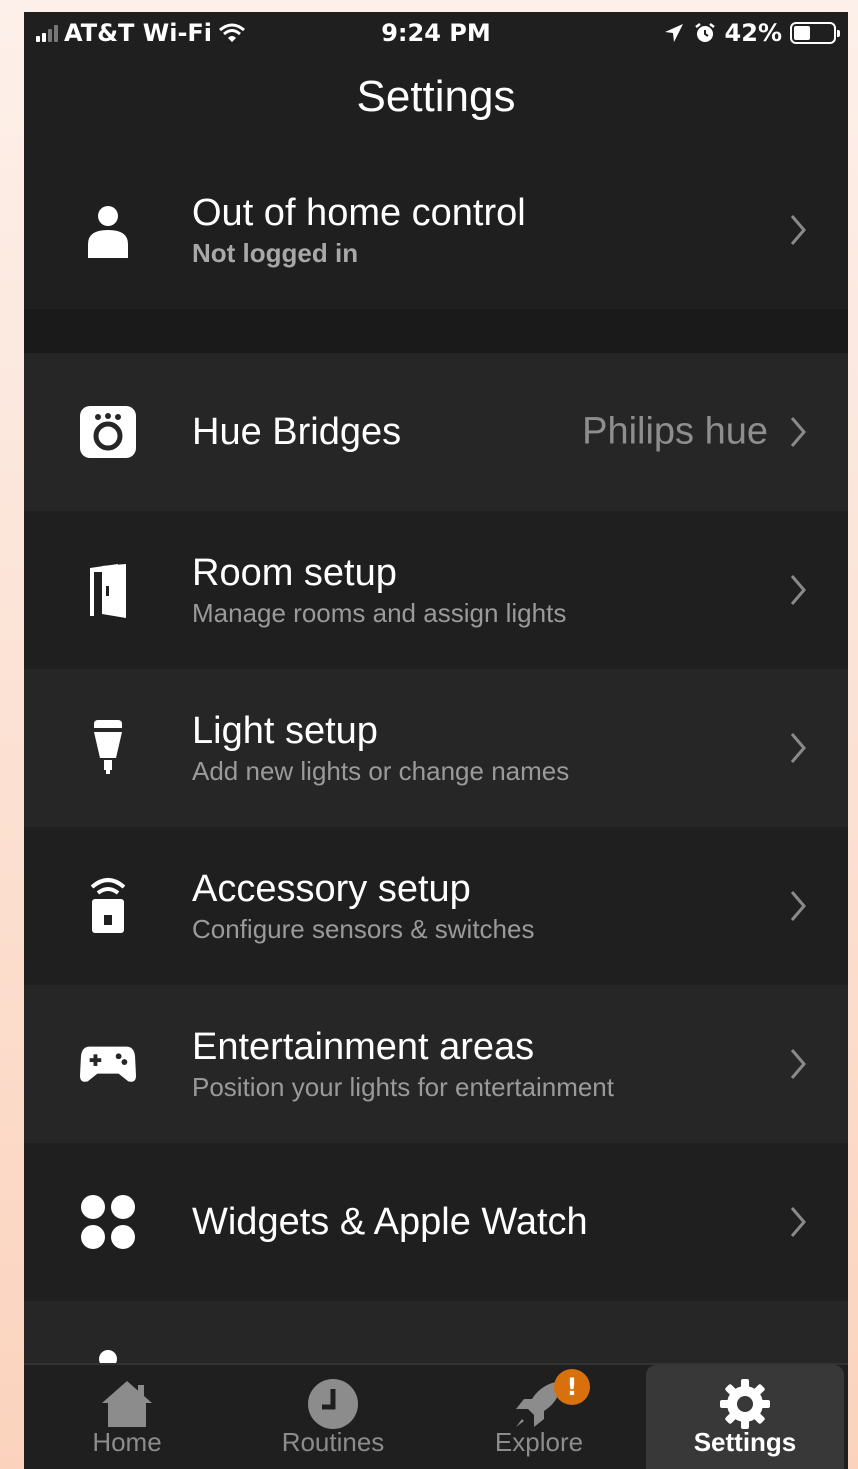  Describe the element at coordinates (675, 431) in the screenshot. I see `row-value: Philips hue` at that location.